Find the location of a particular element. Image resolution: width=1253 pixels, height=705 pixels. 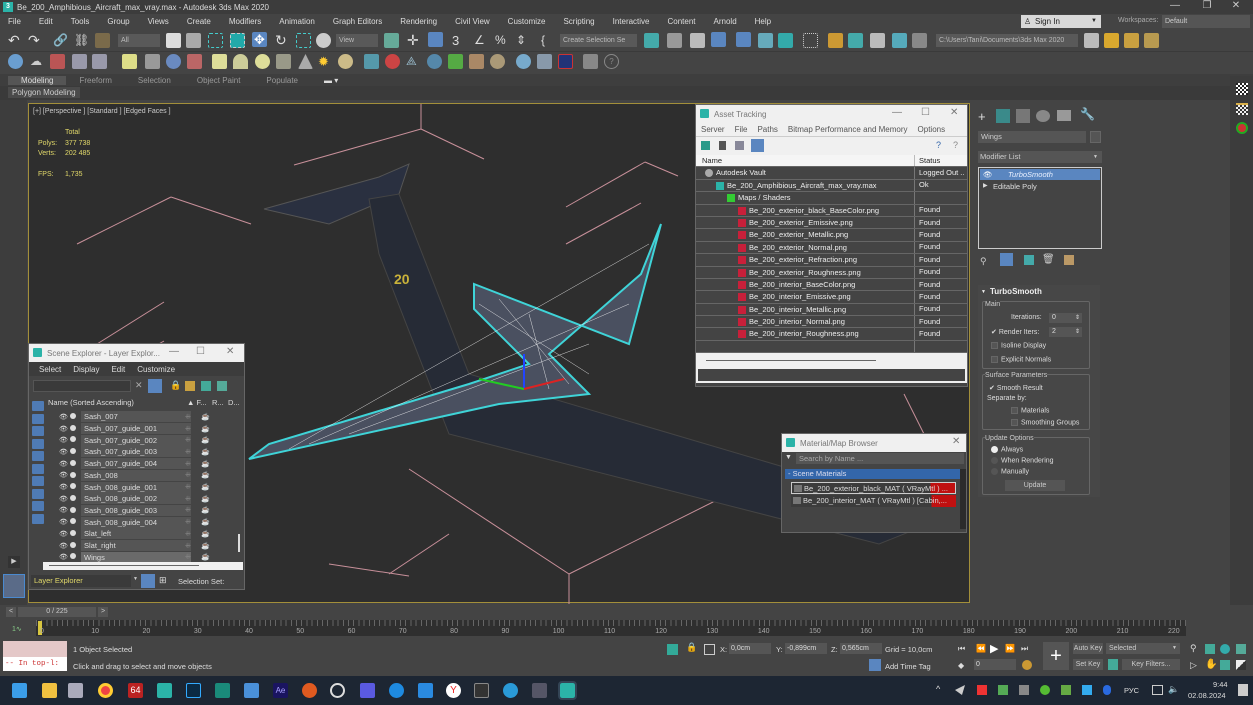

menu-display: Display is located at coordinates (86, 369).